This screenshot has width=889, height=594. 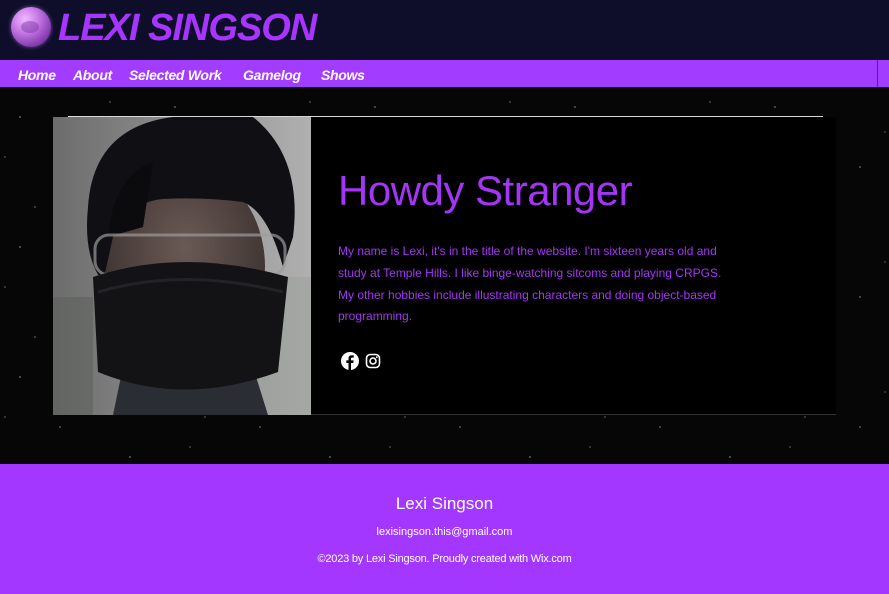 What do you see at coordinates (444, 503) in the screenshot?
I see `footer-name: Lexi Singson` at bounding box center [444, 503].